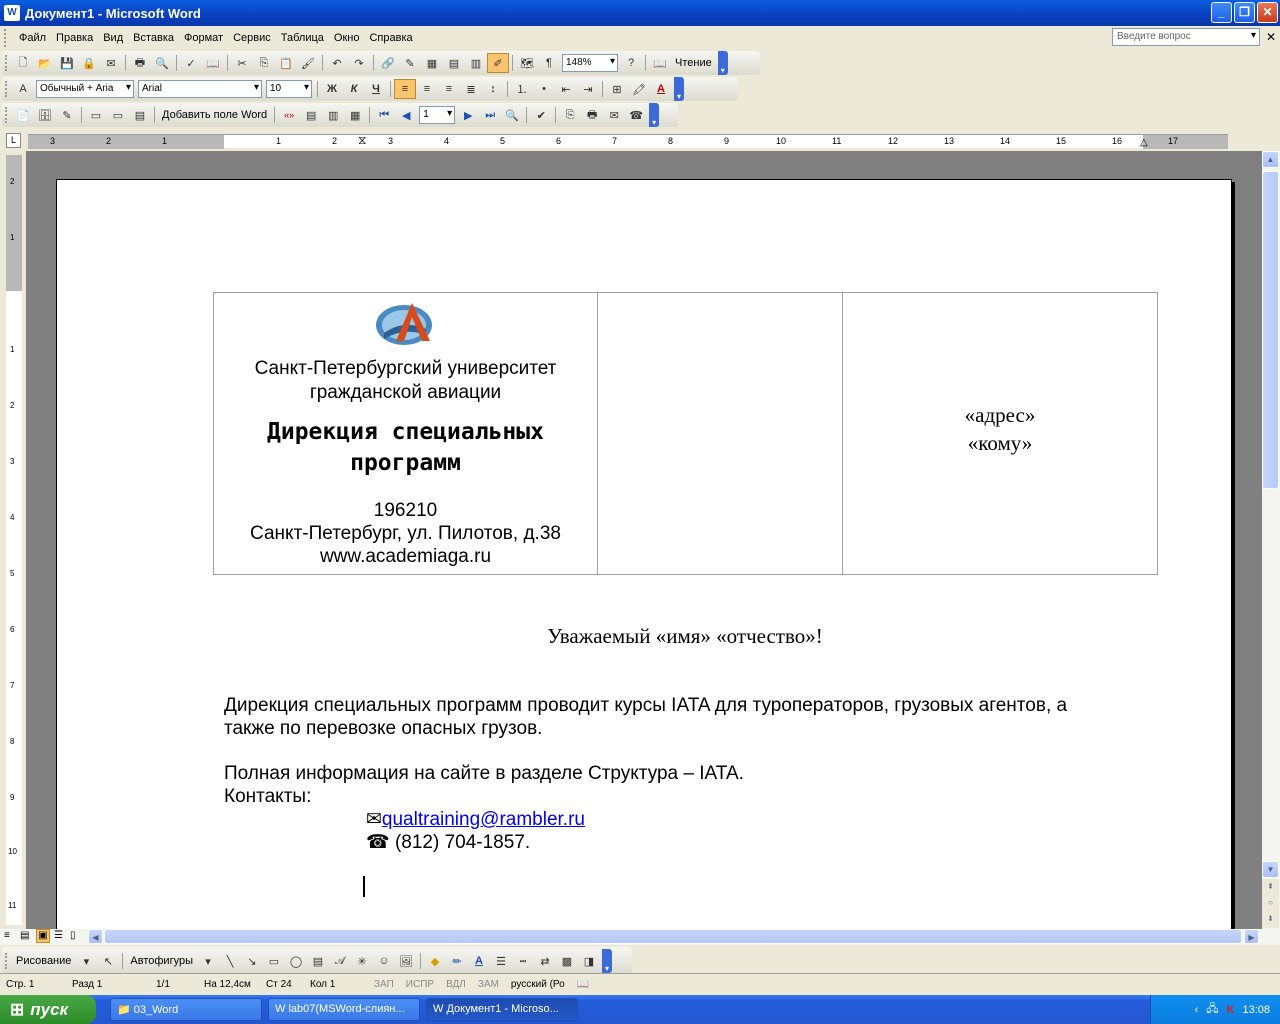 This screenshot has height=1024, width=1280. What do you see at coordinates (541, 115) in the screenshot?
I see `check-errors-icon: ✔` at bounding box center [541, 115].